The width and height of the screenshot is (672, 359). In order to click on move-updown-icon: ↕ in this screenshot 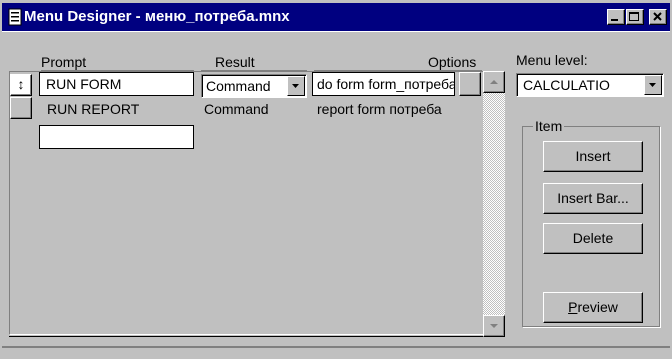, I will do `click(21, 84)`.